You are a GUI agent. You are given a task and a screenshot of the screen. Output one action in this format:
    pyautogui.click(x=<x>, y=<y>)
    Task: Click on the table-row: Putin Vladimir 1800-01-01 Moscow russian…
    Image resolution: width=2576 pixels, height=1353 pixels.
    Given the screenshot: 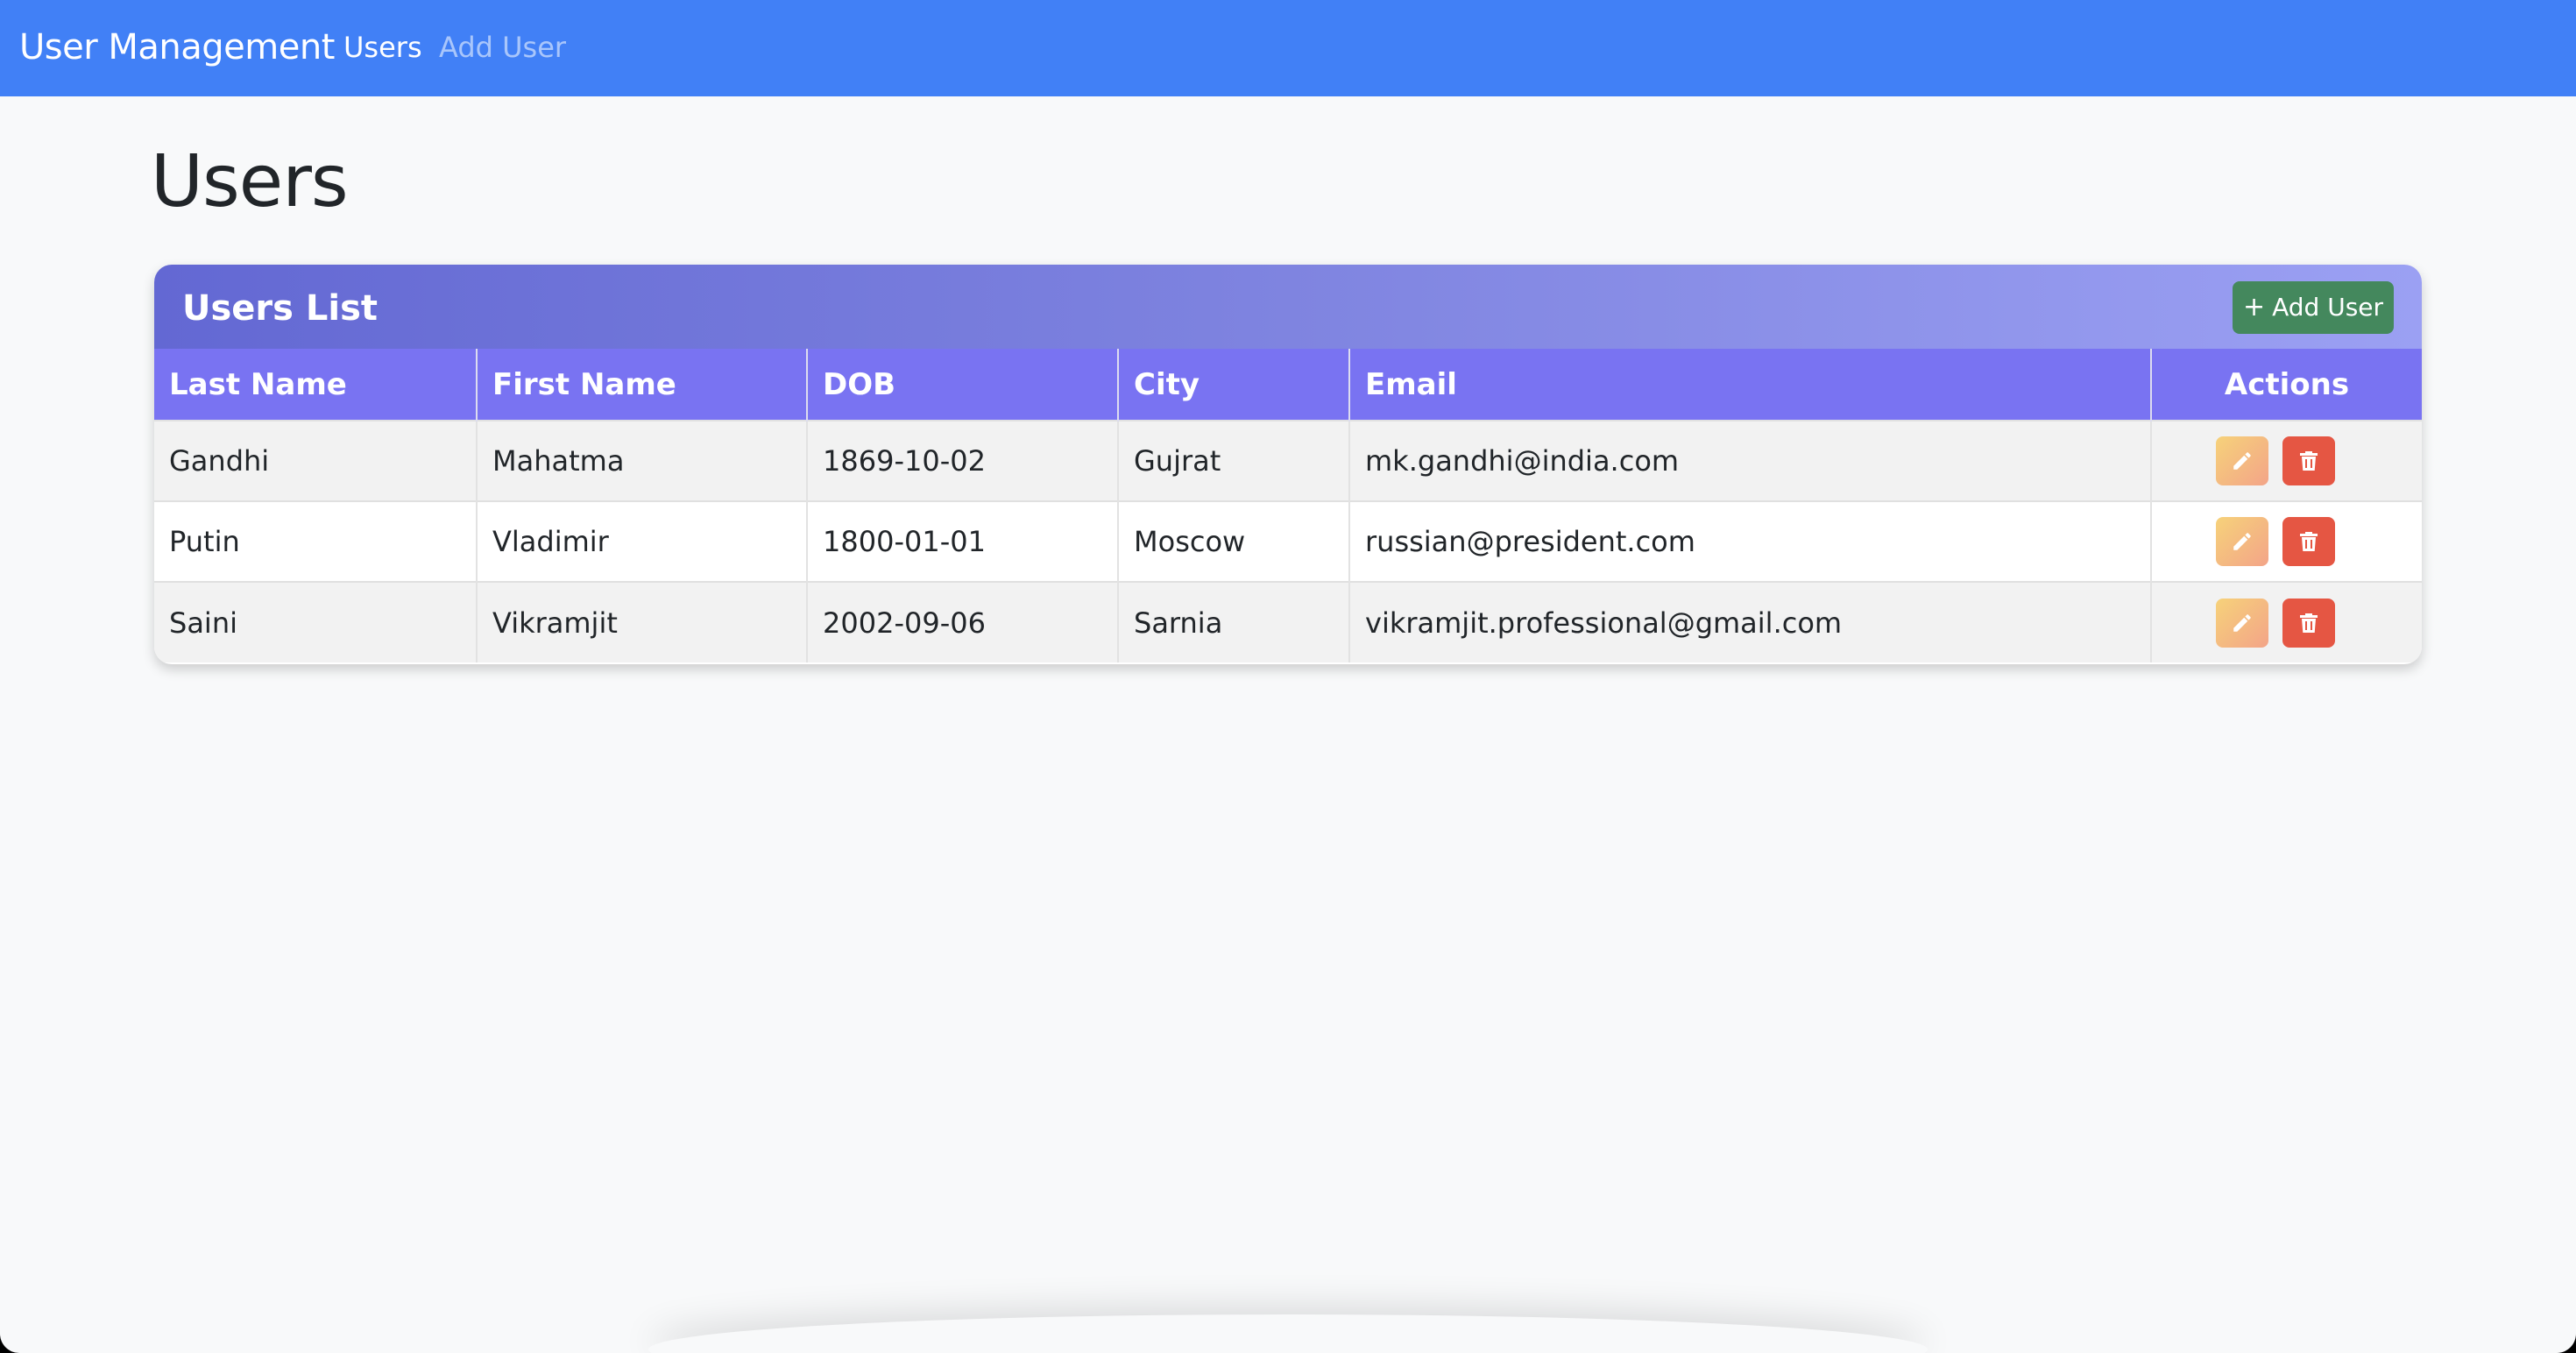 What is the action you would take?
    pyautogui.click(x=1288, y=541)
    